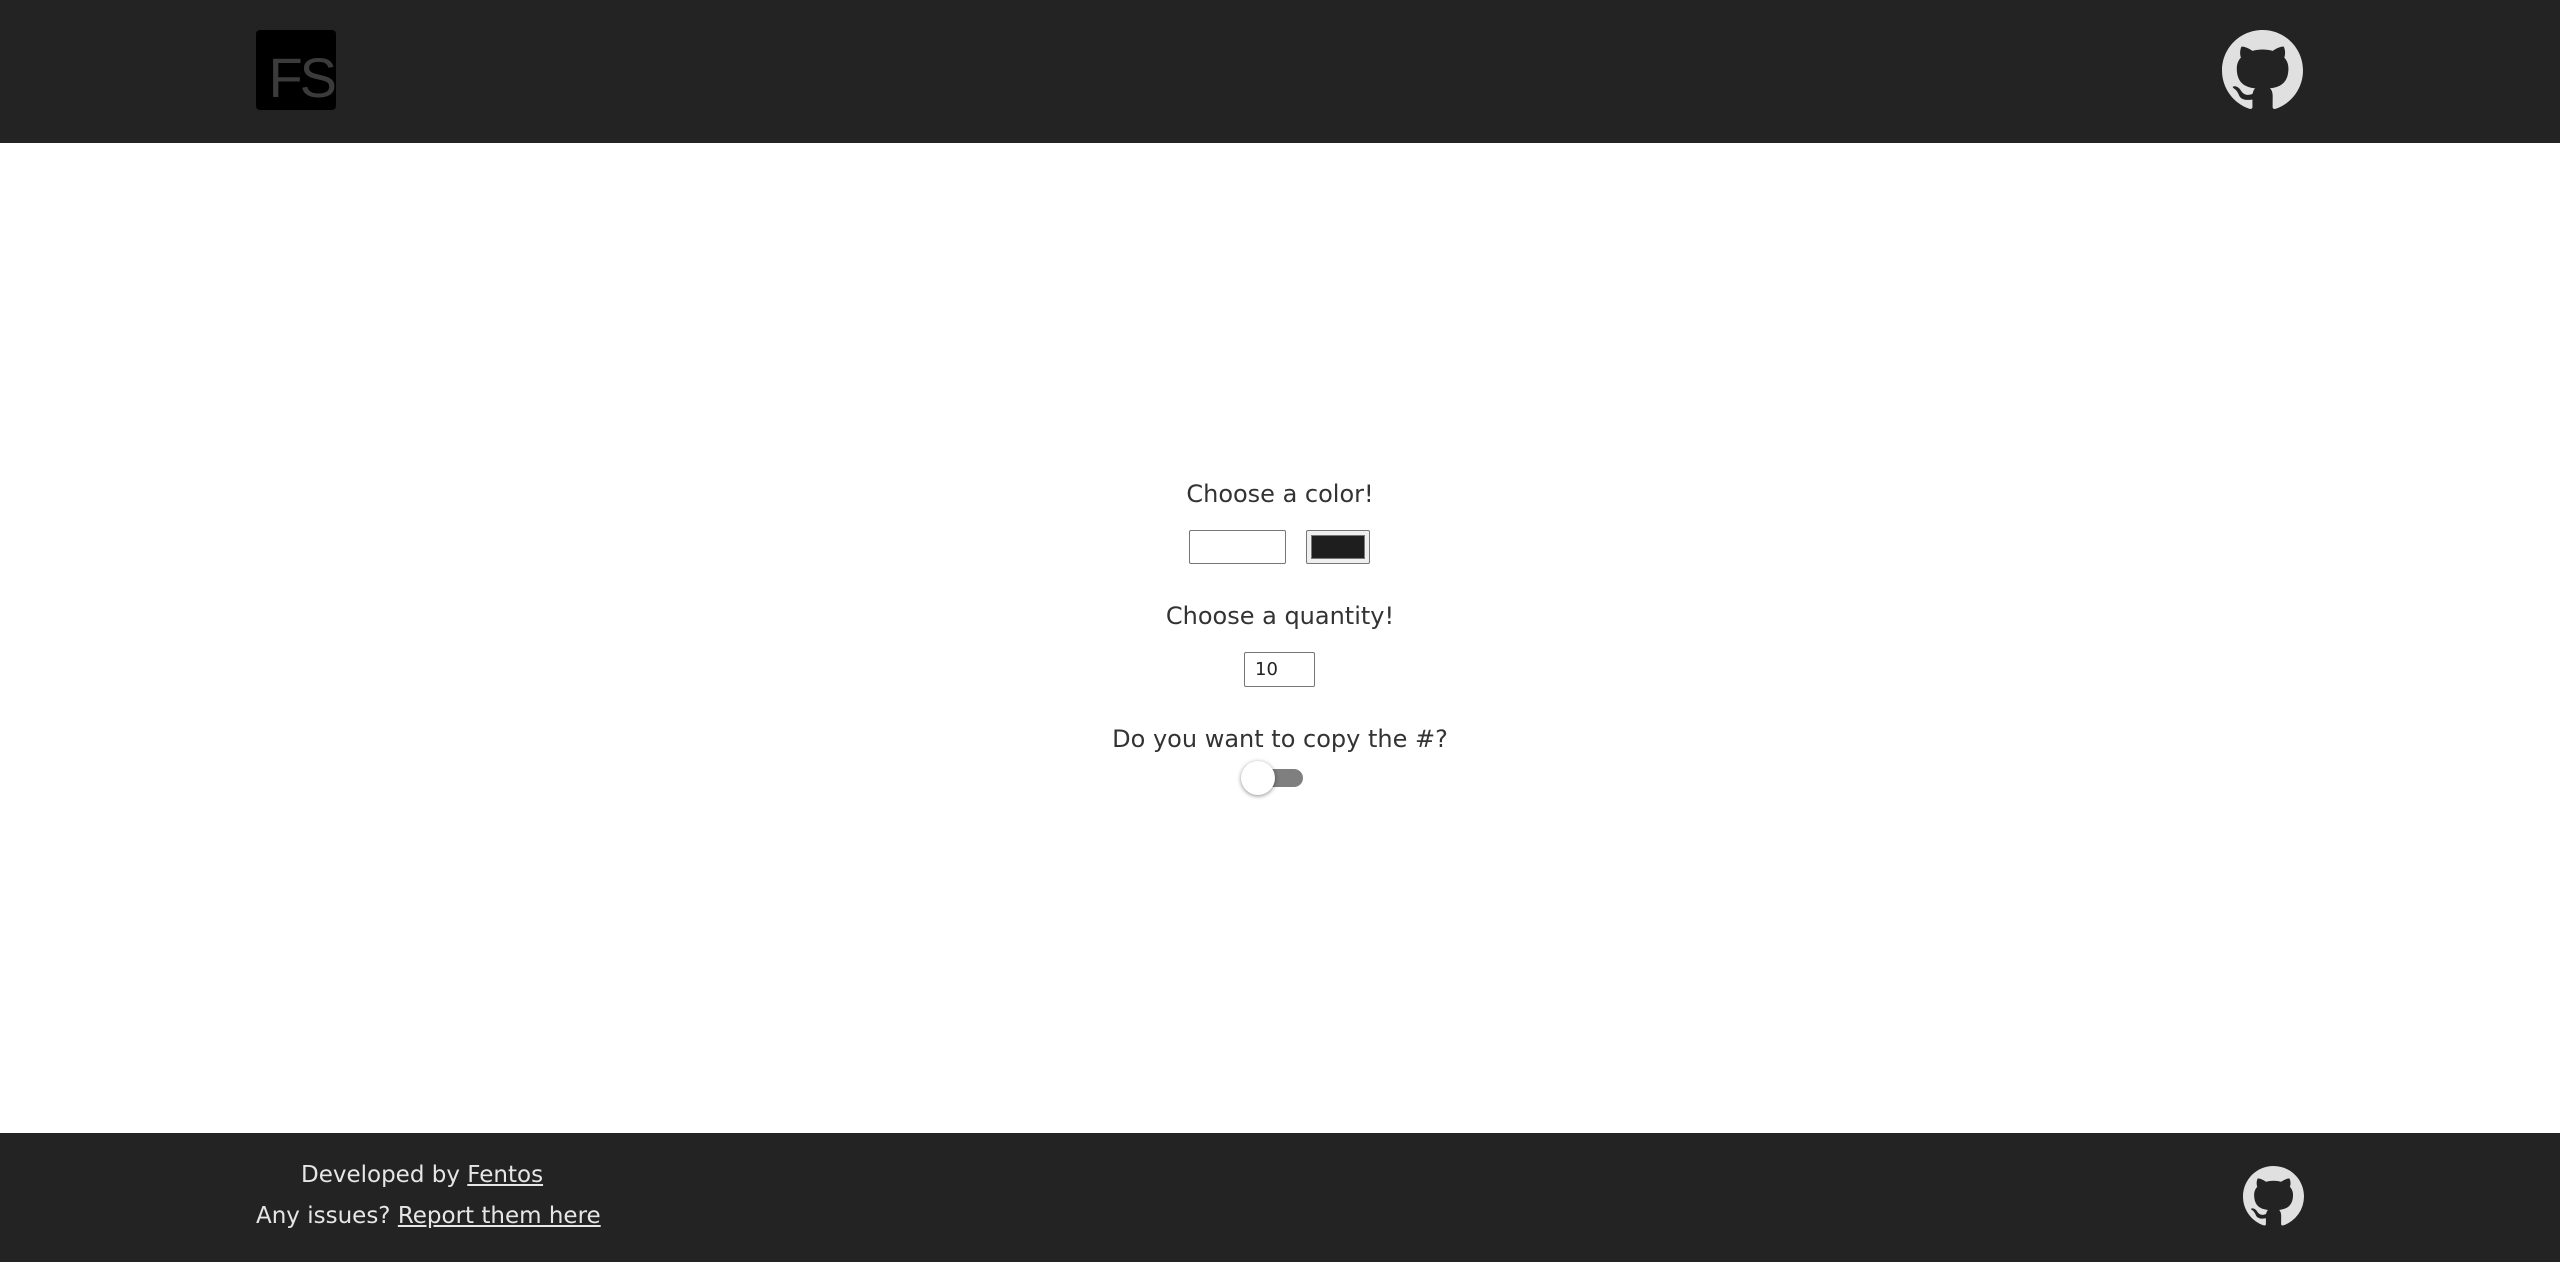 The image size is (2560, 1262). What do you see at coordinates (1280, 616) in the screenshot?
I see `quantity-label: Choose a quantity!` at bounding box center [1280, 616].